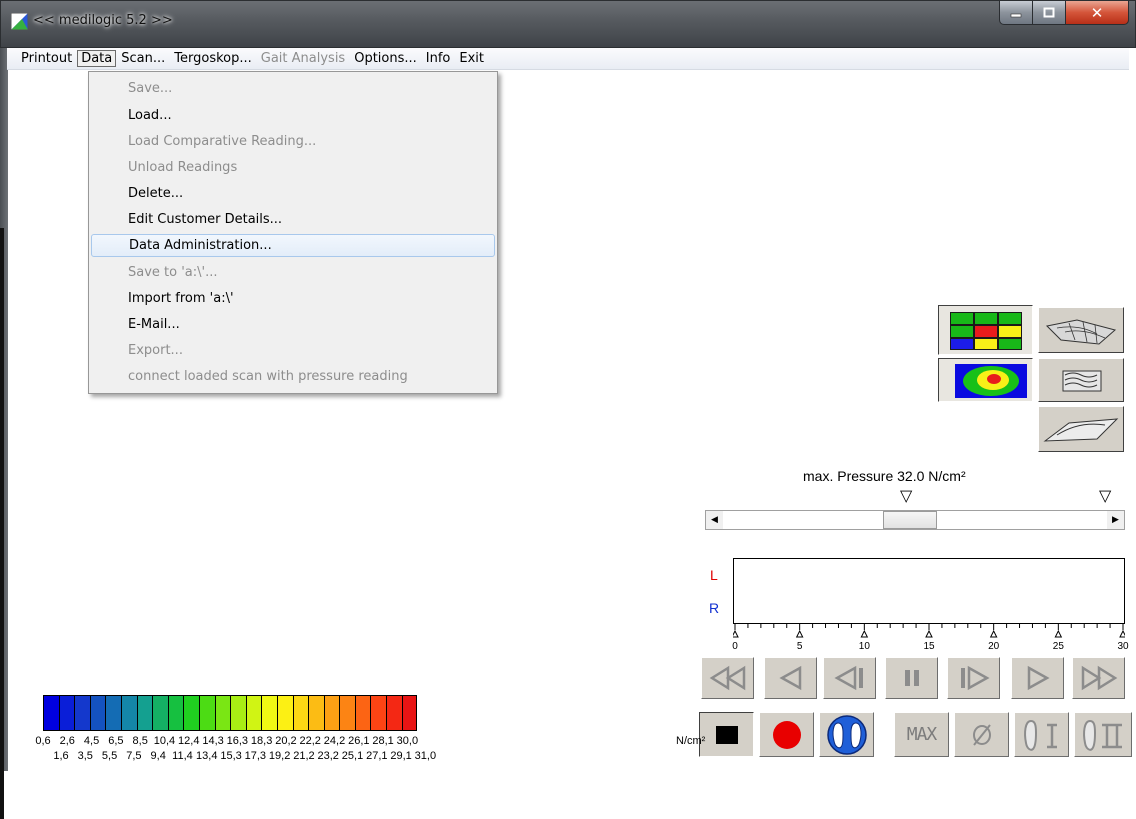 The width and height of the screenshot is (1136, 819). I want to click on menu-exit: Exit, so click(471, 58).